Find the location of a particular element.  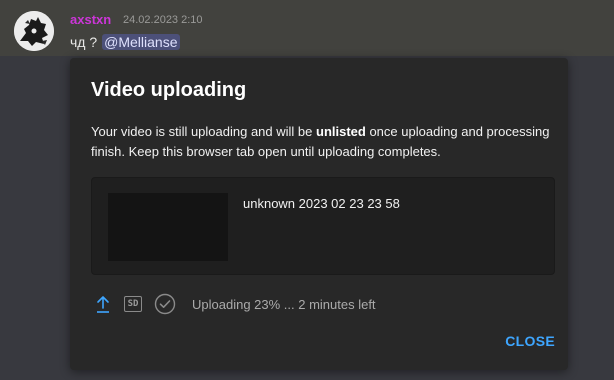

close-button: CLOSE is located at coordinates (530, 341).